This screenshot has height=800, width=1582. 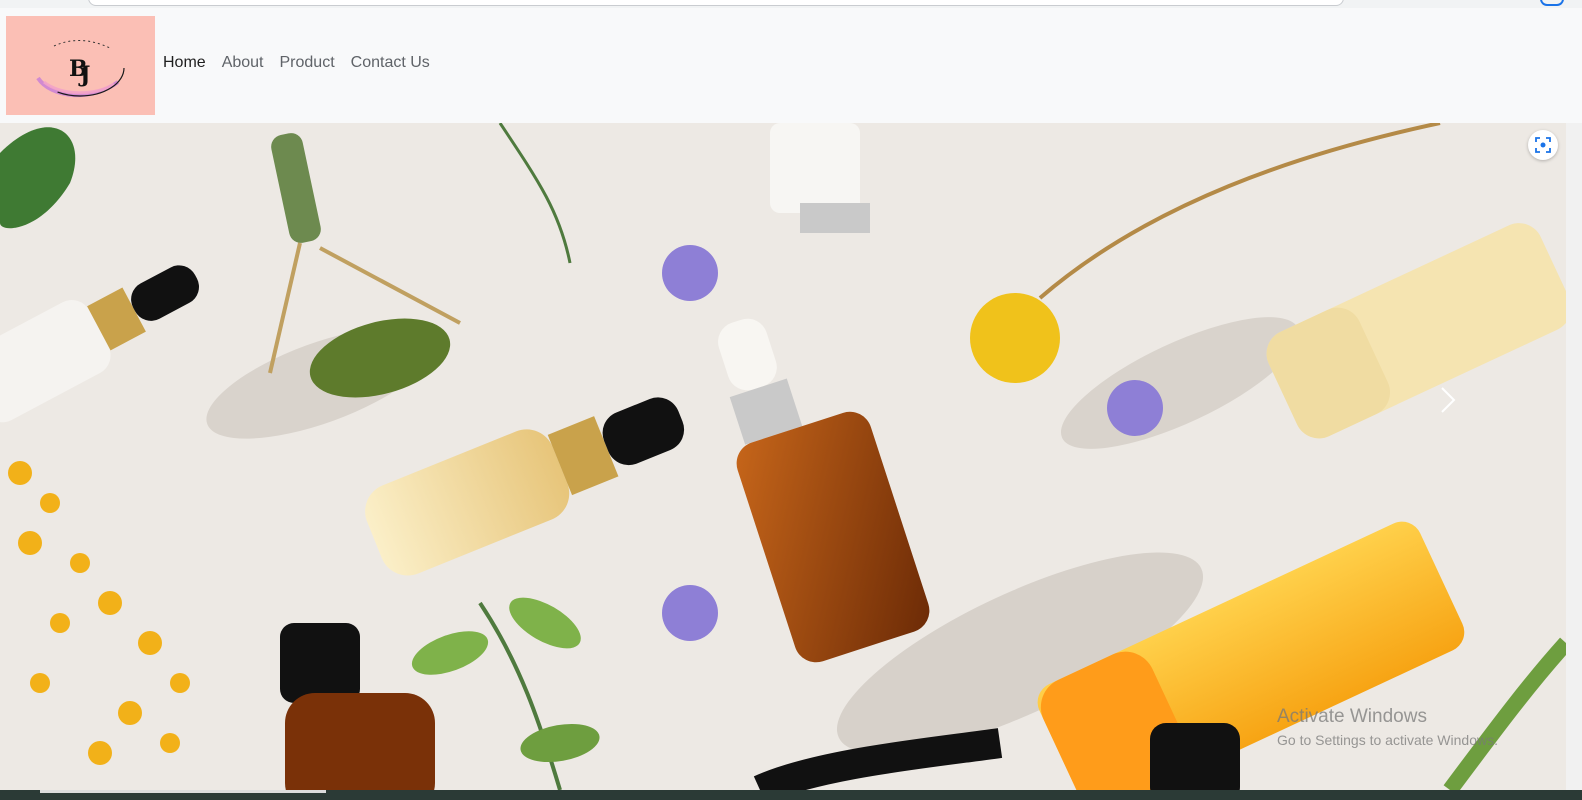 I want to click on nav-link-product: Product, so click(x=307, y=63).